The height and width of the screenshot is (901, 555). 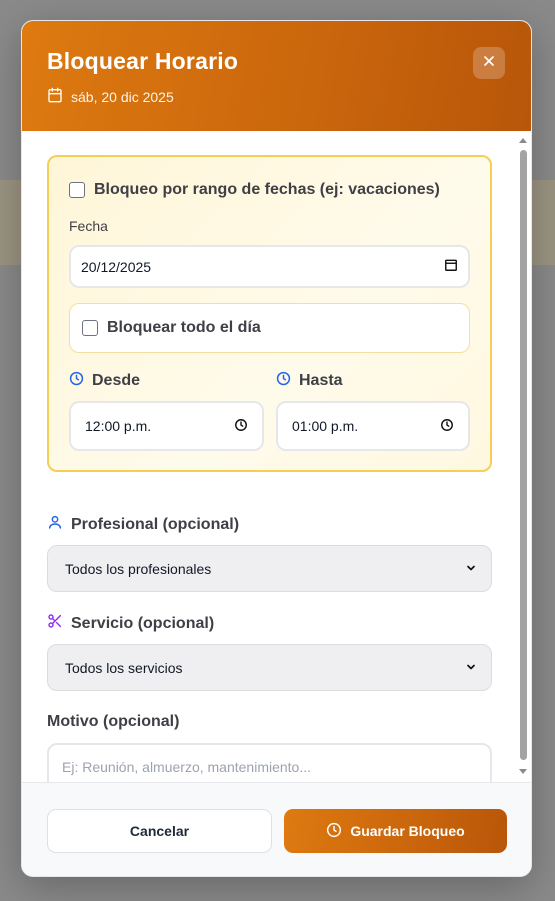 I want to click on close-icon, so click(x=489, y=63).